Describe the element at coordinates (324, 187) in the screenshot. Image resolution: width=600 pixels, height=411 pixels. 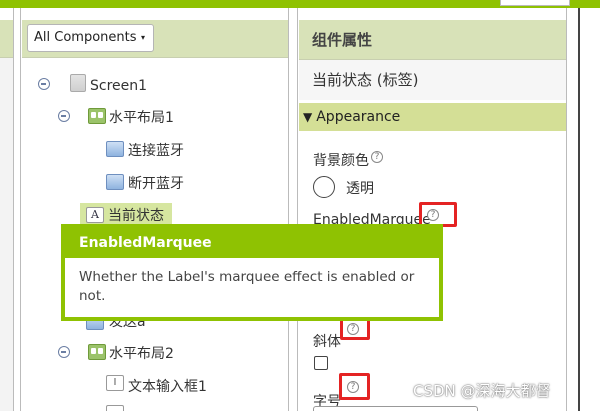
I see `color-swatch` at that location.